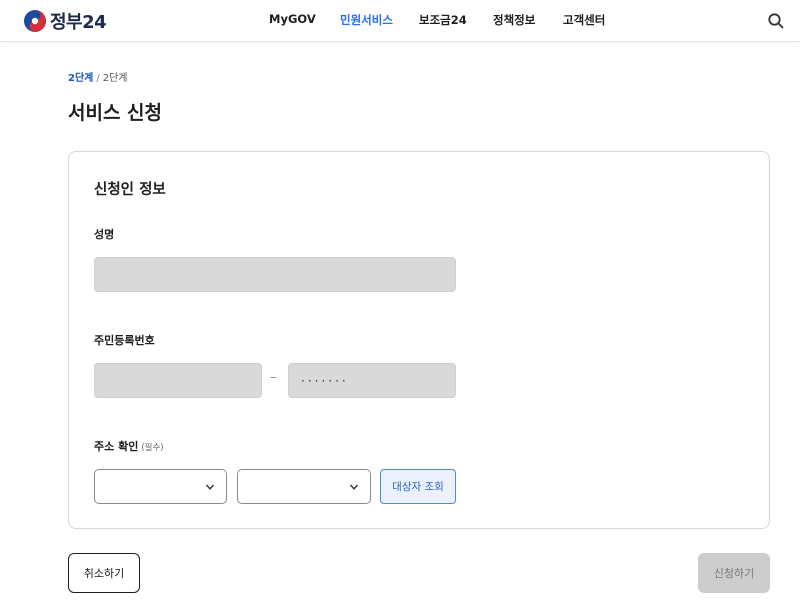  What do you see at coordinates (130, 190) in the screenshot?
I see `section-title: 신청인 정보` at bounding box center [130, 190].